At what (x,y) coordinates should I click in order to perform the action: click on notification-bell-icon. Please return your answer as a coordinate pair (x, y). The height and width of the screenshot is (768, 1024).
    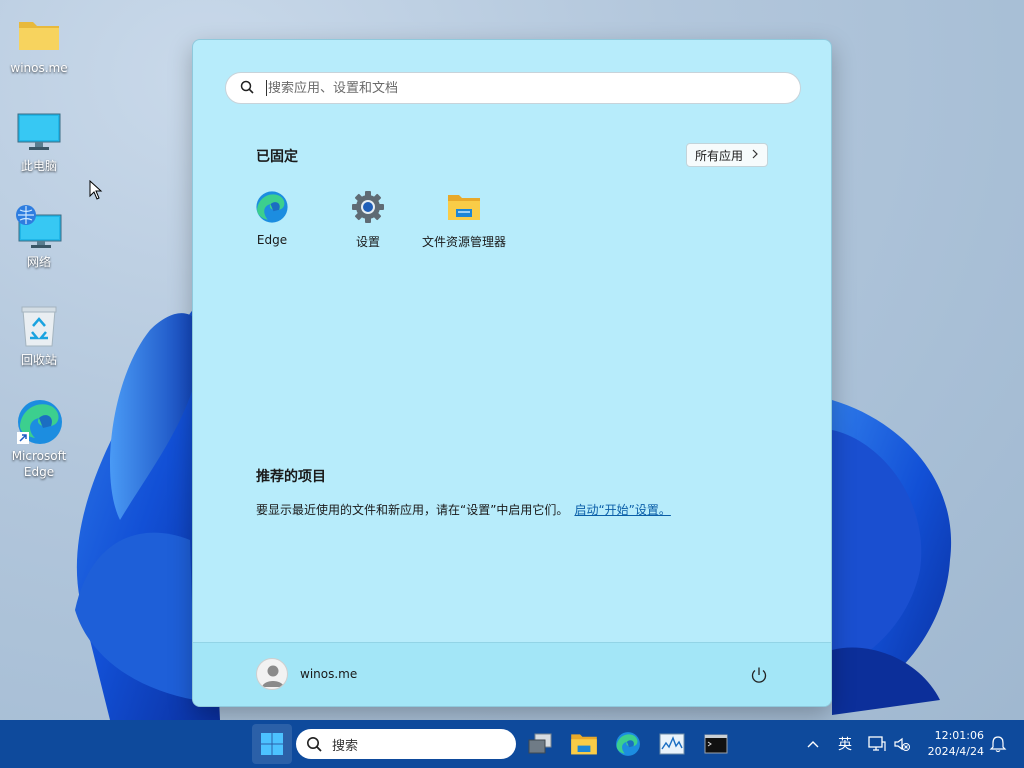
    Looking at the image, I should click on (998, 744).